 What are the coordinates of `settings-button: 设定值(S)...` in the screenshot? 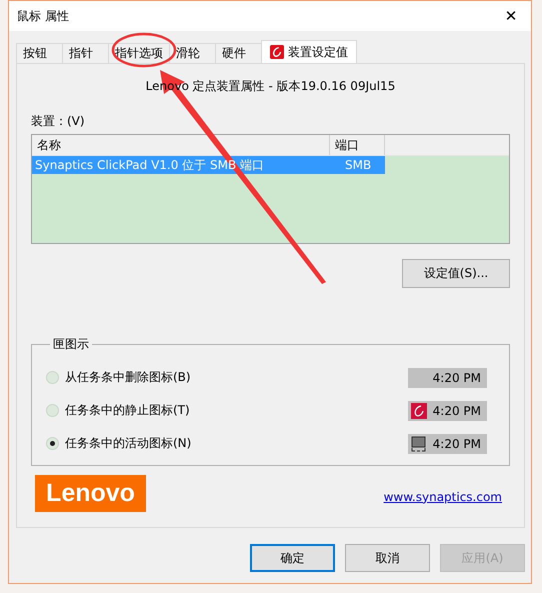 It's located at (456, 273).